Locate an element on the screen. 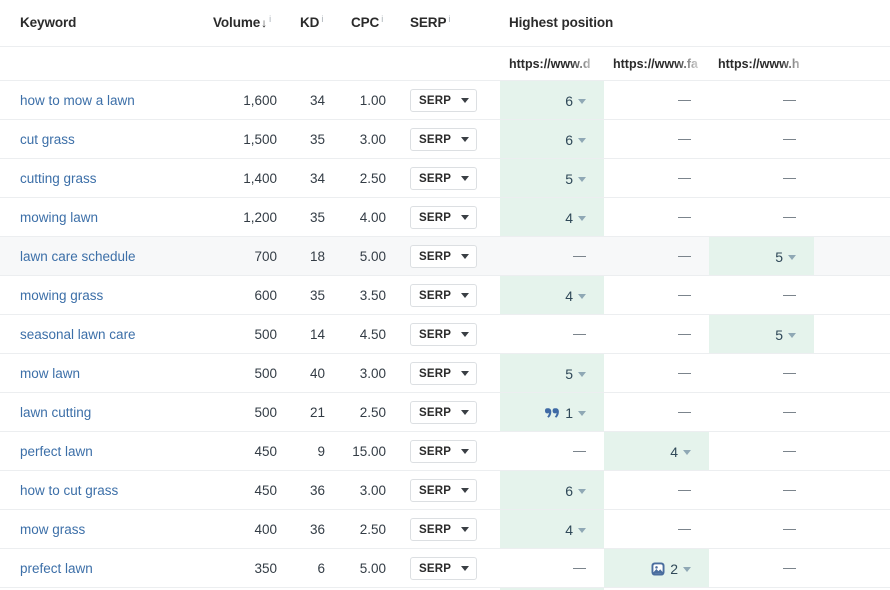 This screenshot has height=590, width=890. sort-descending-icon: ↓ is located at coordinates (264, 23).